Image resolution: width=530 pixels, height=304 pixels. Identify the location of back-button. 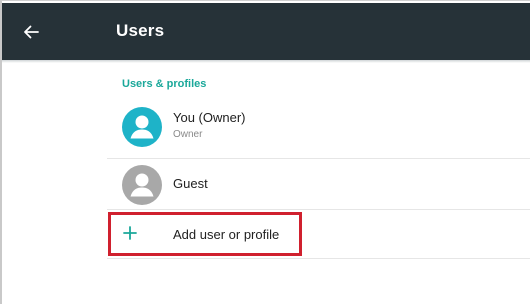
(31, 32).